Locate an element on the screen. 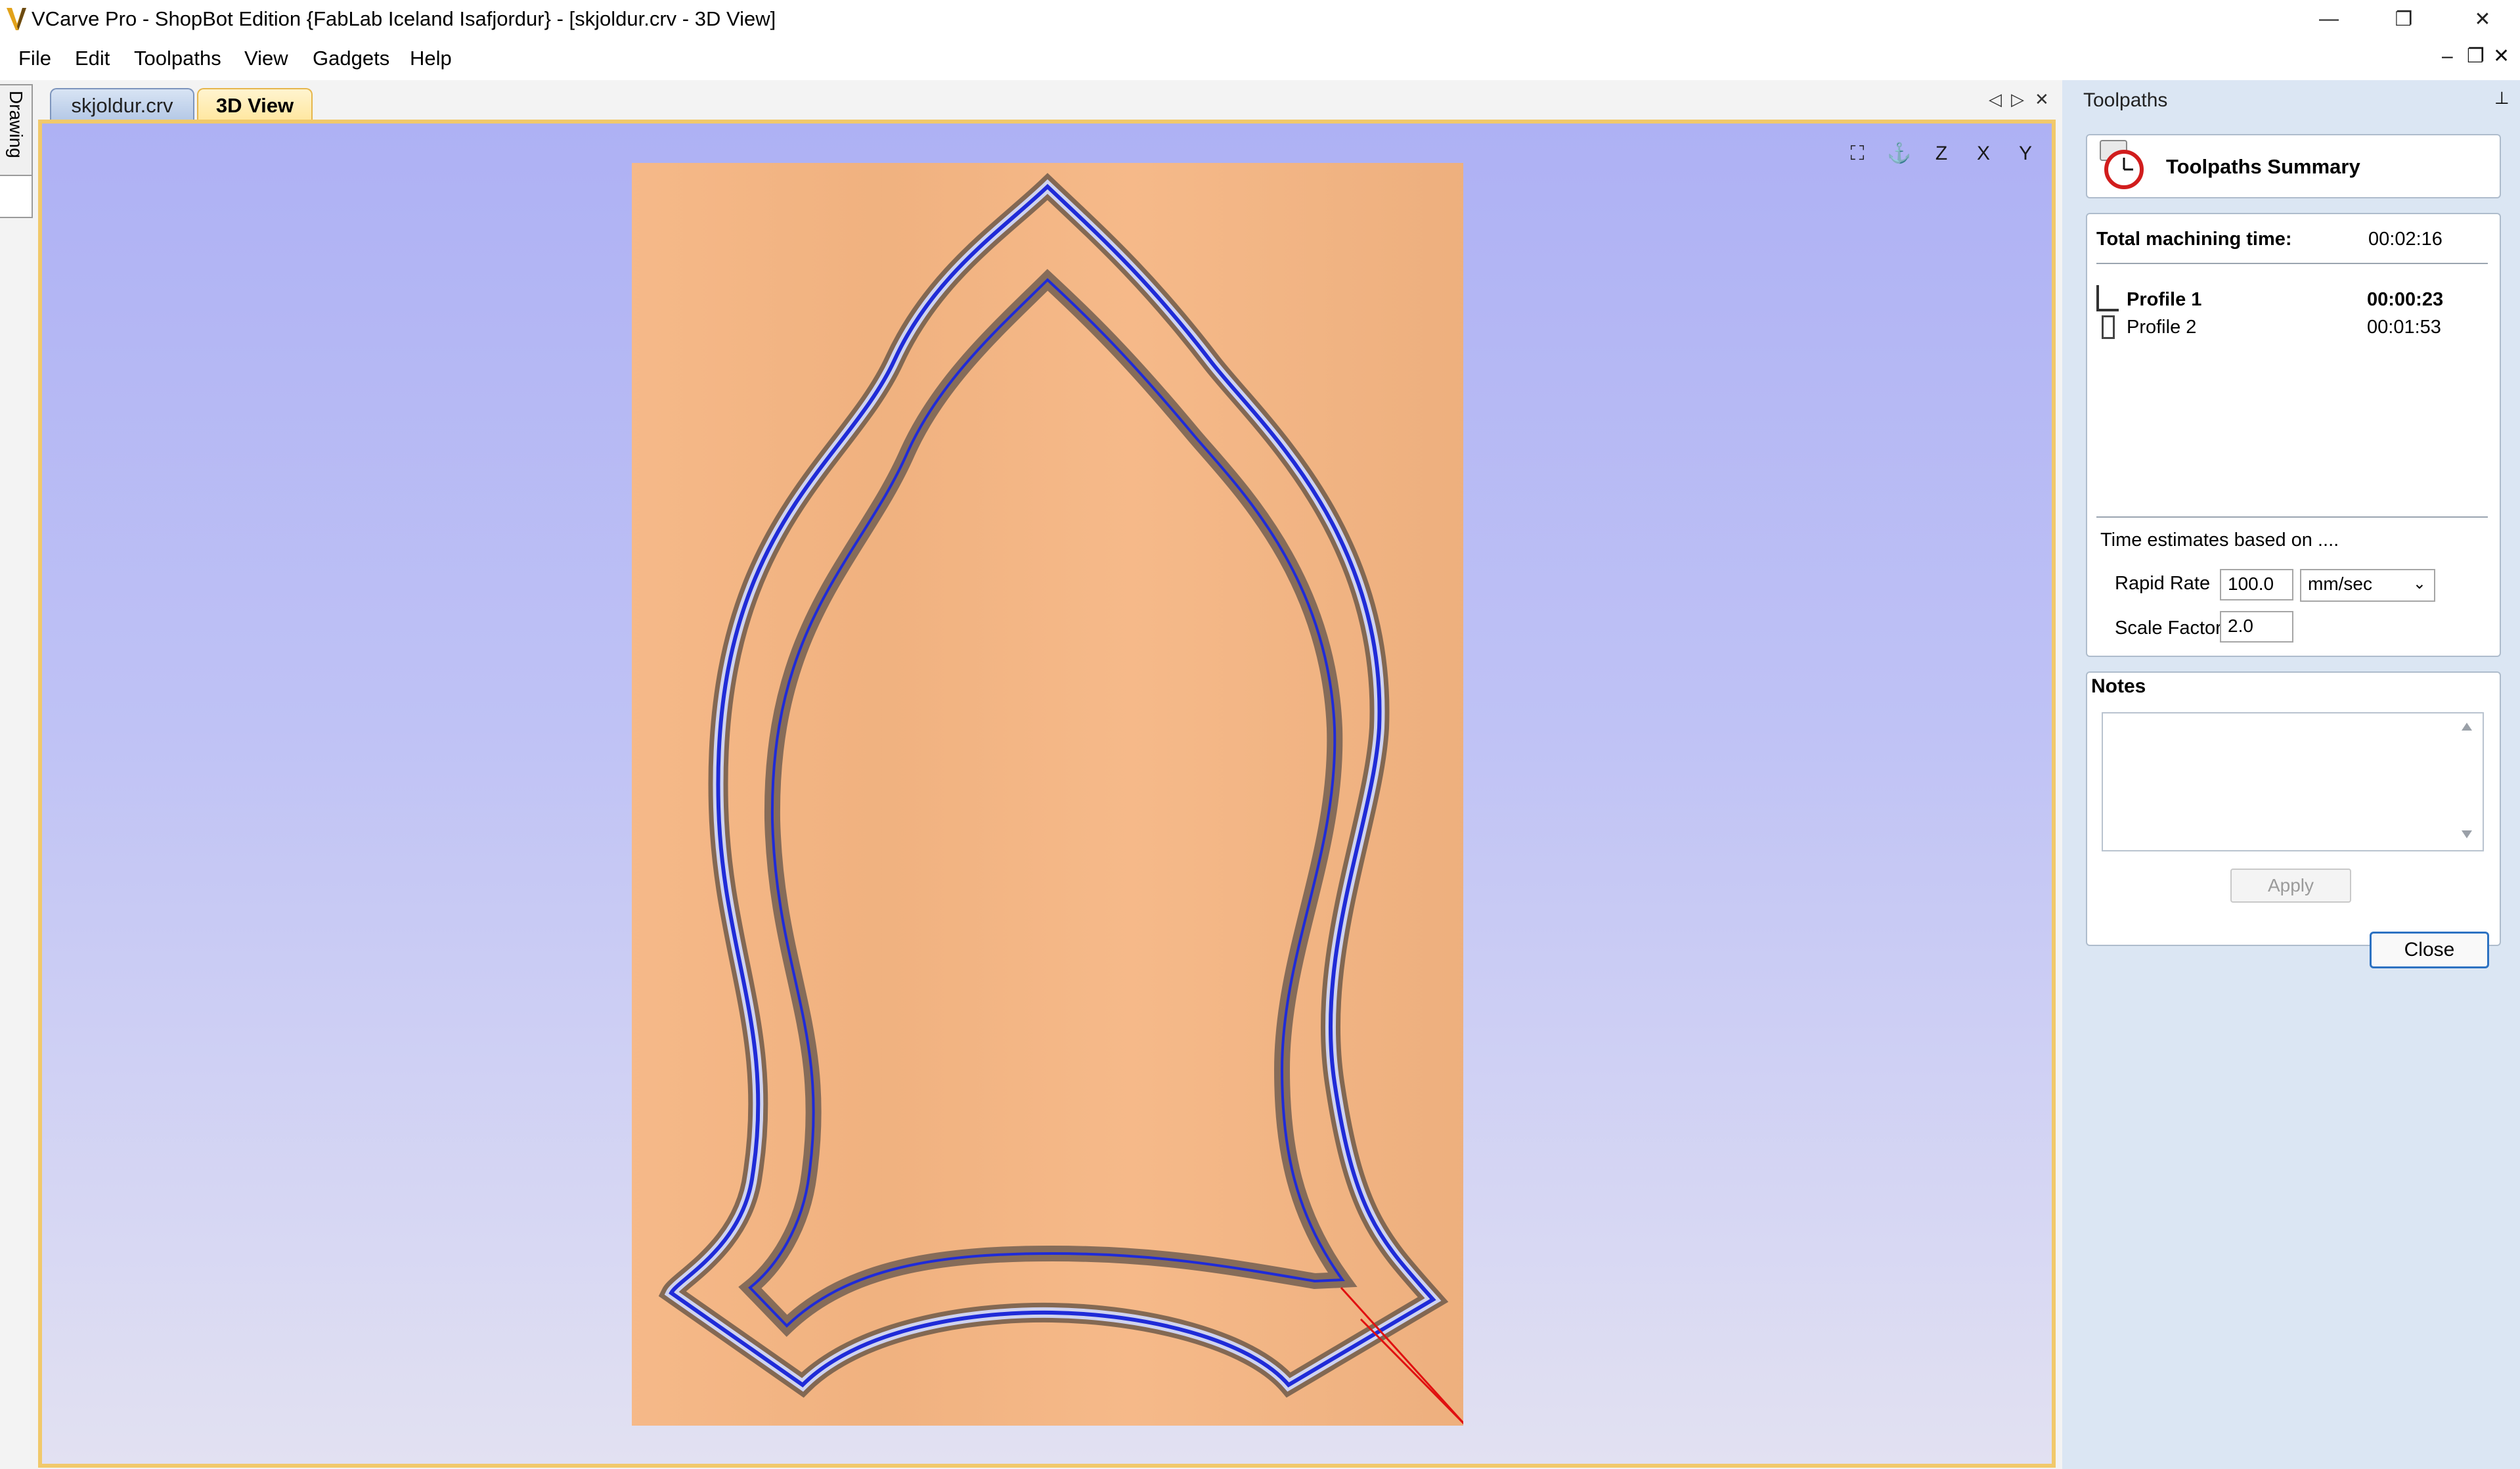 This screenshot has height=1469, width=2520. scale-factor-input: 2.0 is located at coordinates (2256, 627).